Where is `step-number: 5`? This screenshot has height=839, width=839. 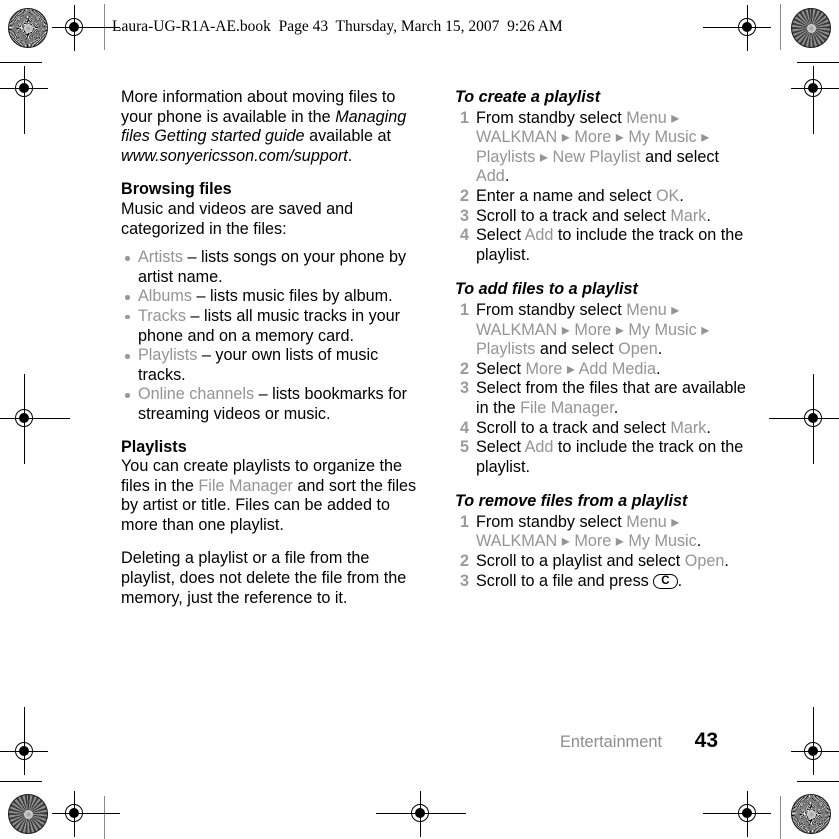 step-number: 5 is located at coordinates (464, 447).